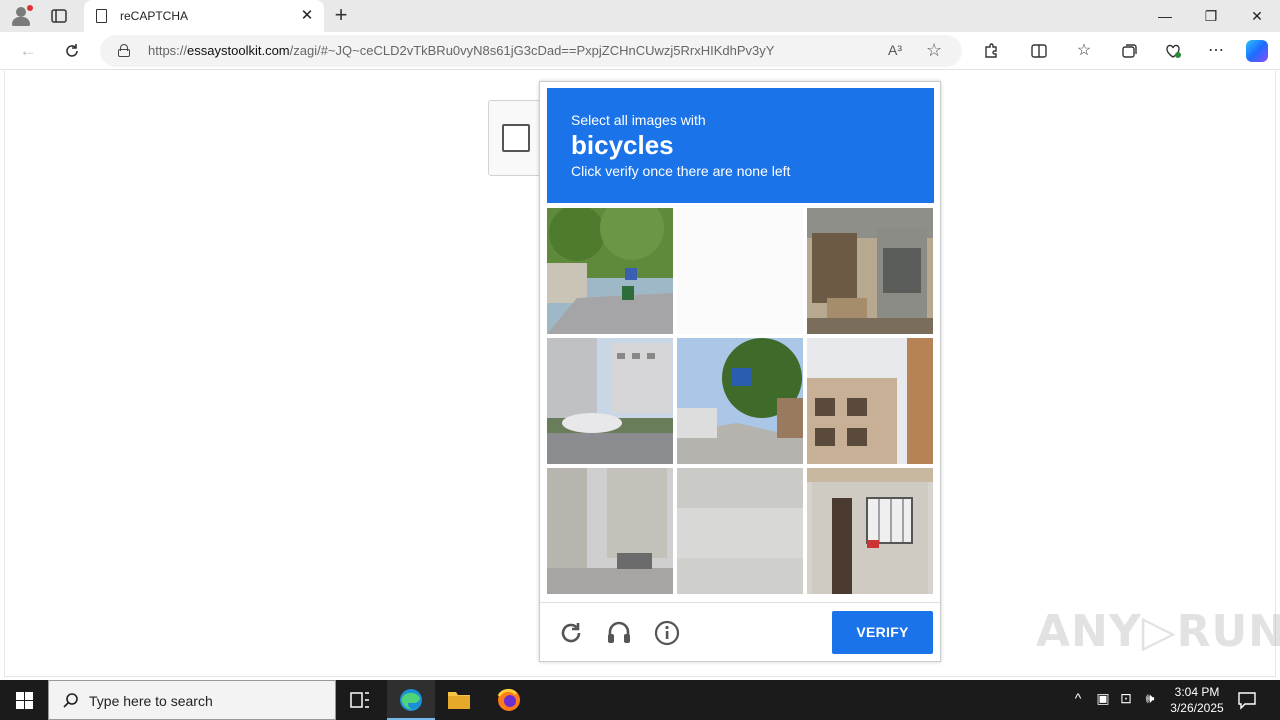 Image resolution: width=1280 pixels, height=720 pixels. I want to click on meet-now-icon: ▣, so click(1103, 698).